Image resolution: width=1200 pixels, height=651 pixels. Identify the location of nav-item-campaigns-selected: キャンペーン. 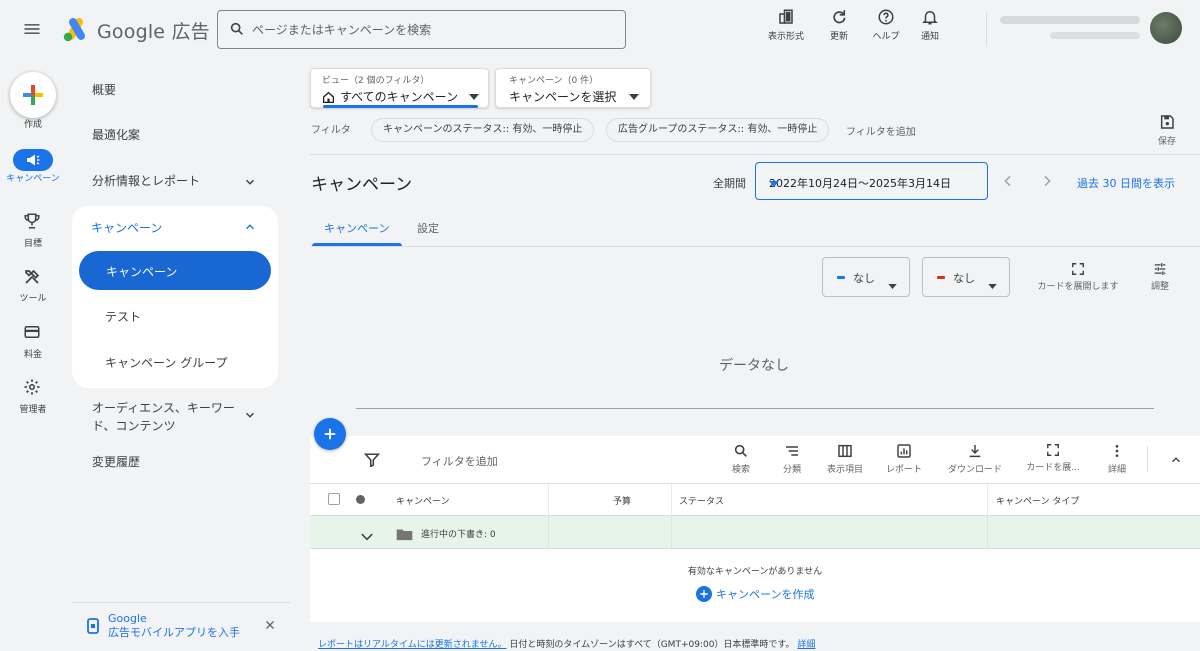
(175, 270).